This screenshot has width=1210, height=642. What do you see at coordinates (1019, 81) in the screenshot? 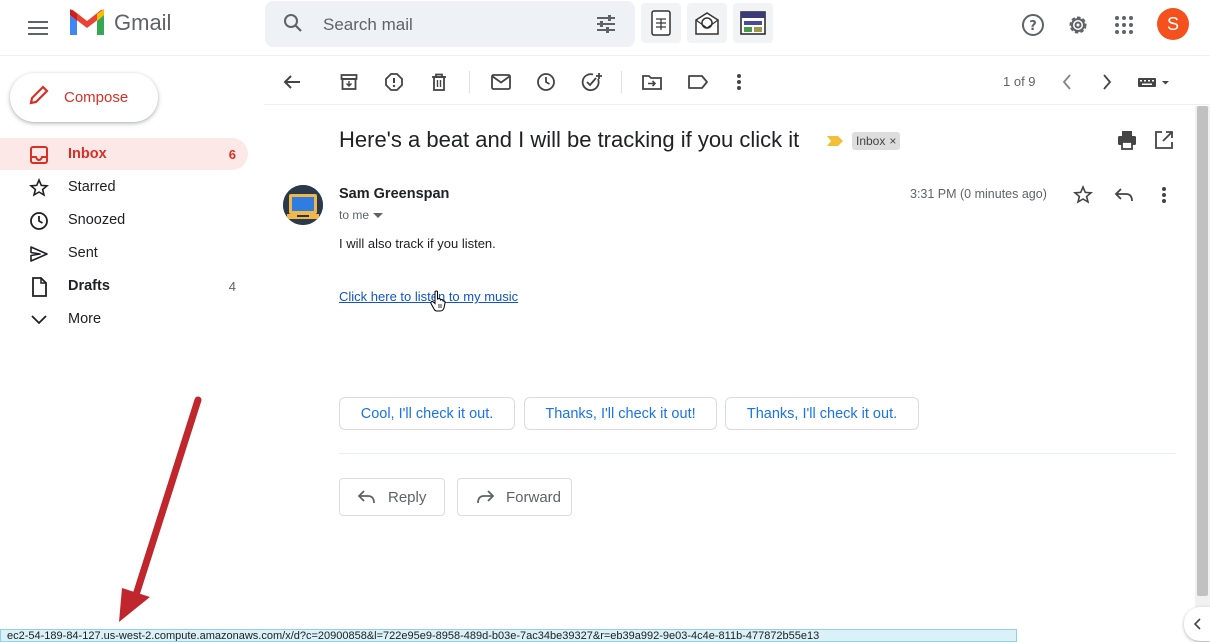
I see `pagination-count: 1 of 9` at bounding box center [1019, 81].